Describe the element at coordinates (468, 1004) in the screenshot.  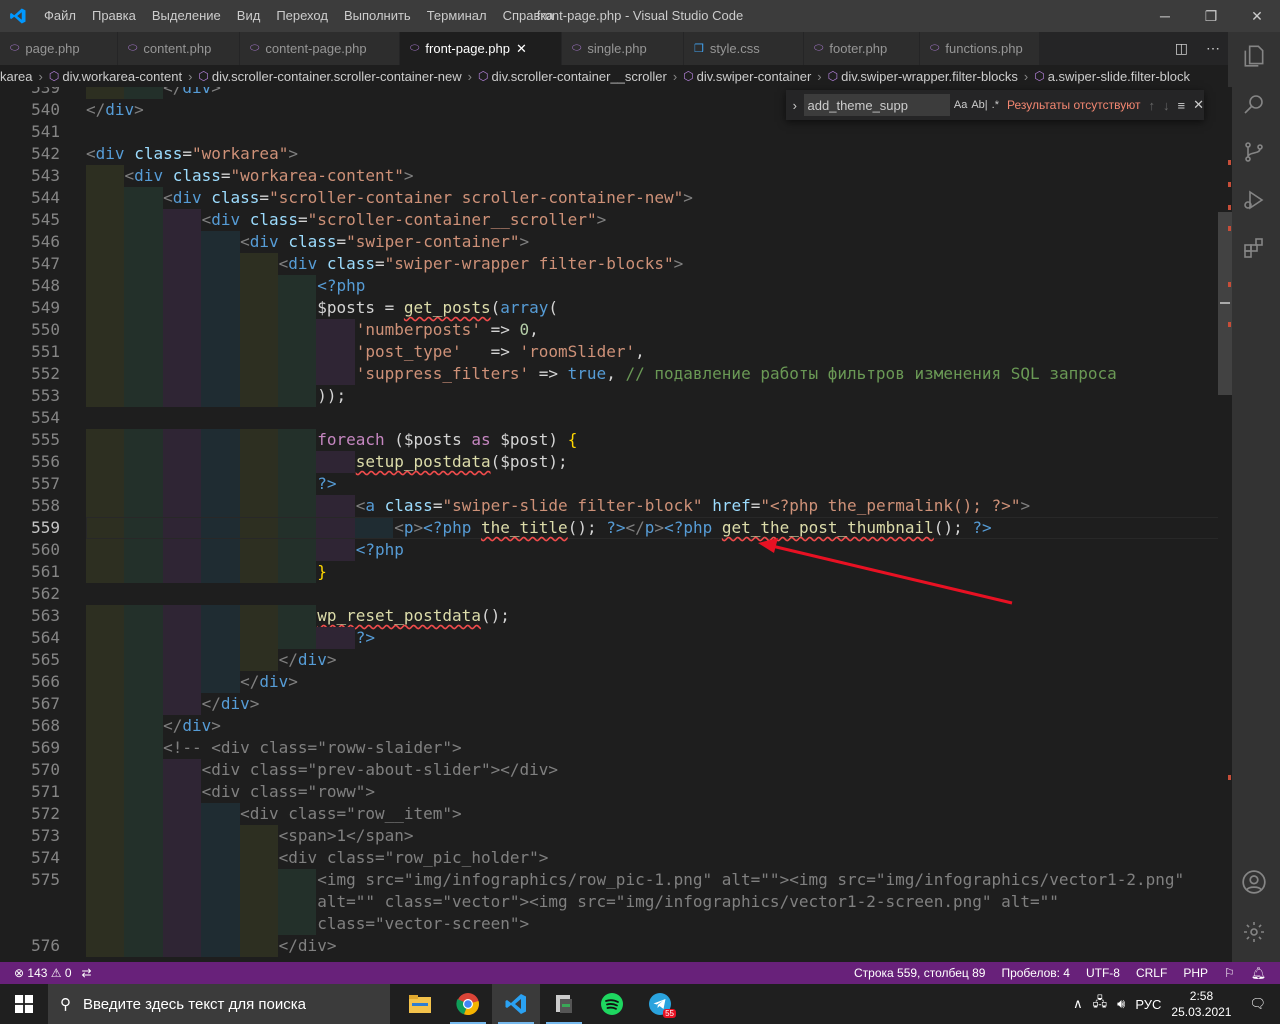
I see `chrome-icon` at that location.